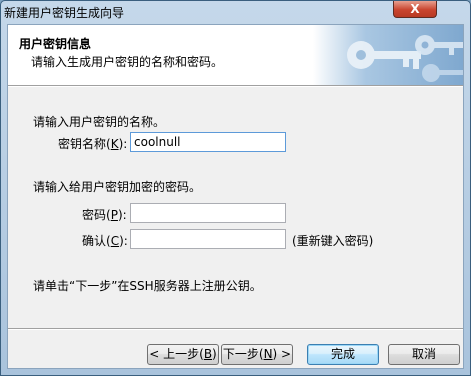 The height and width of the screenshot is (376, 471). Describe the element at coordinates (114, 144) in the screenshot. I see `key-name-accel: K` at that location.